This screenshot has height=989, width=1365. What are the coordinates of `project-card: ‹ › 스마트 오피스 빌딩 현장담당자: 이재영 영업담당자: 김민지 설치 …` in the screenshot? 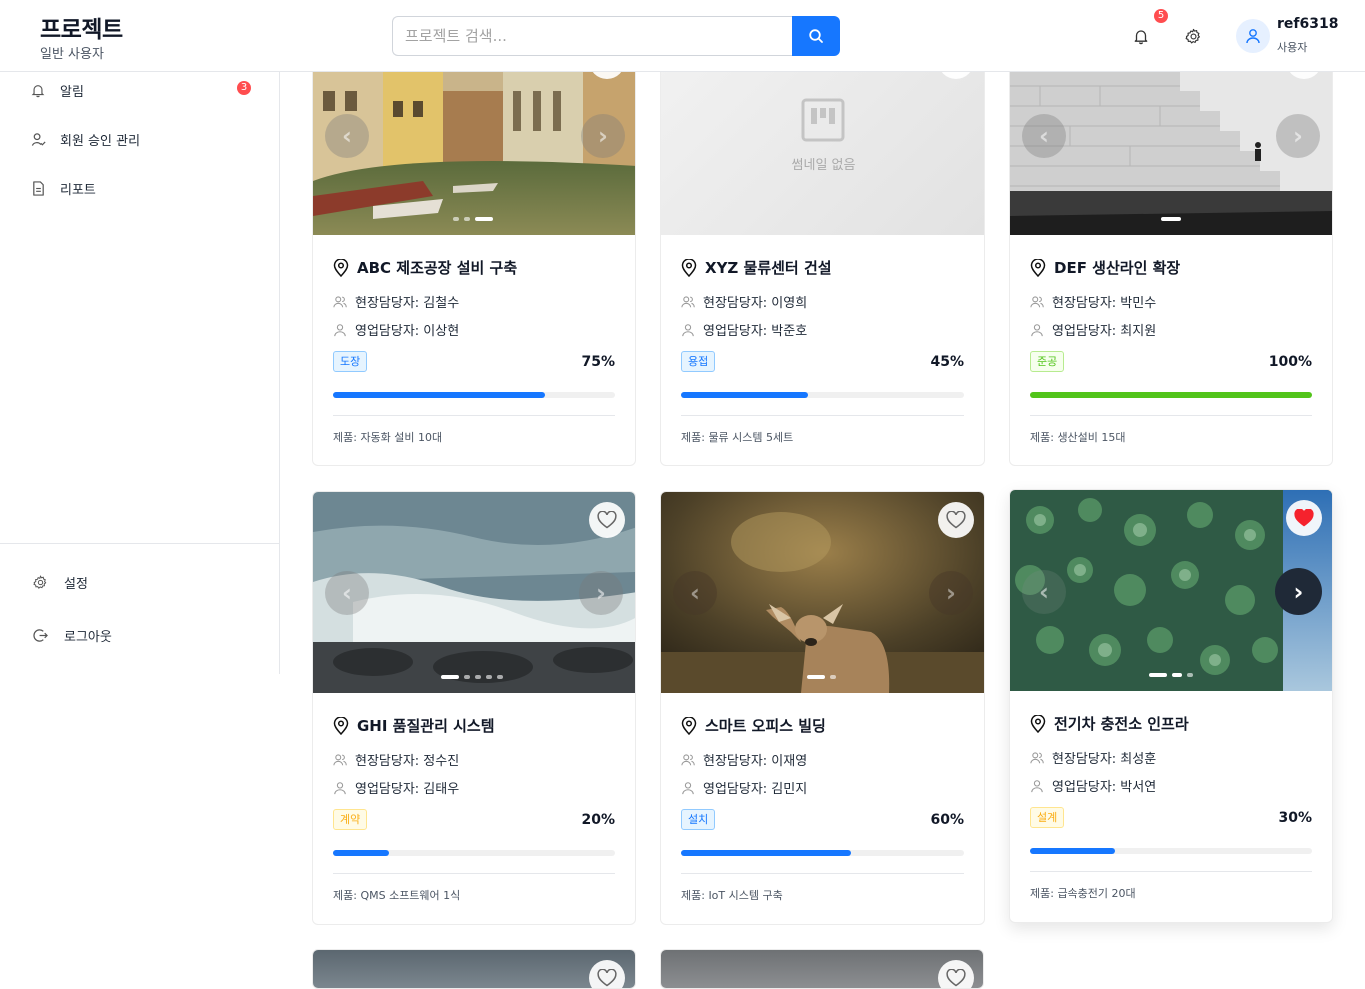 It's located at (822, 708).